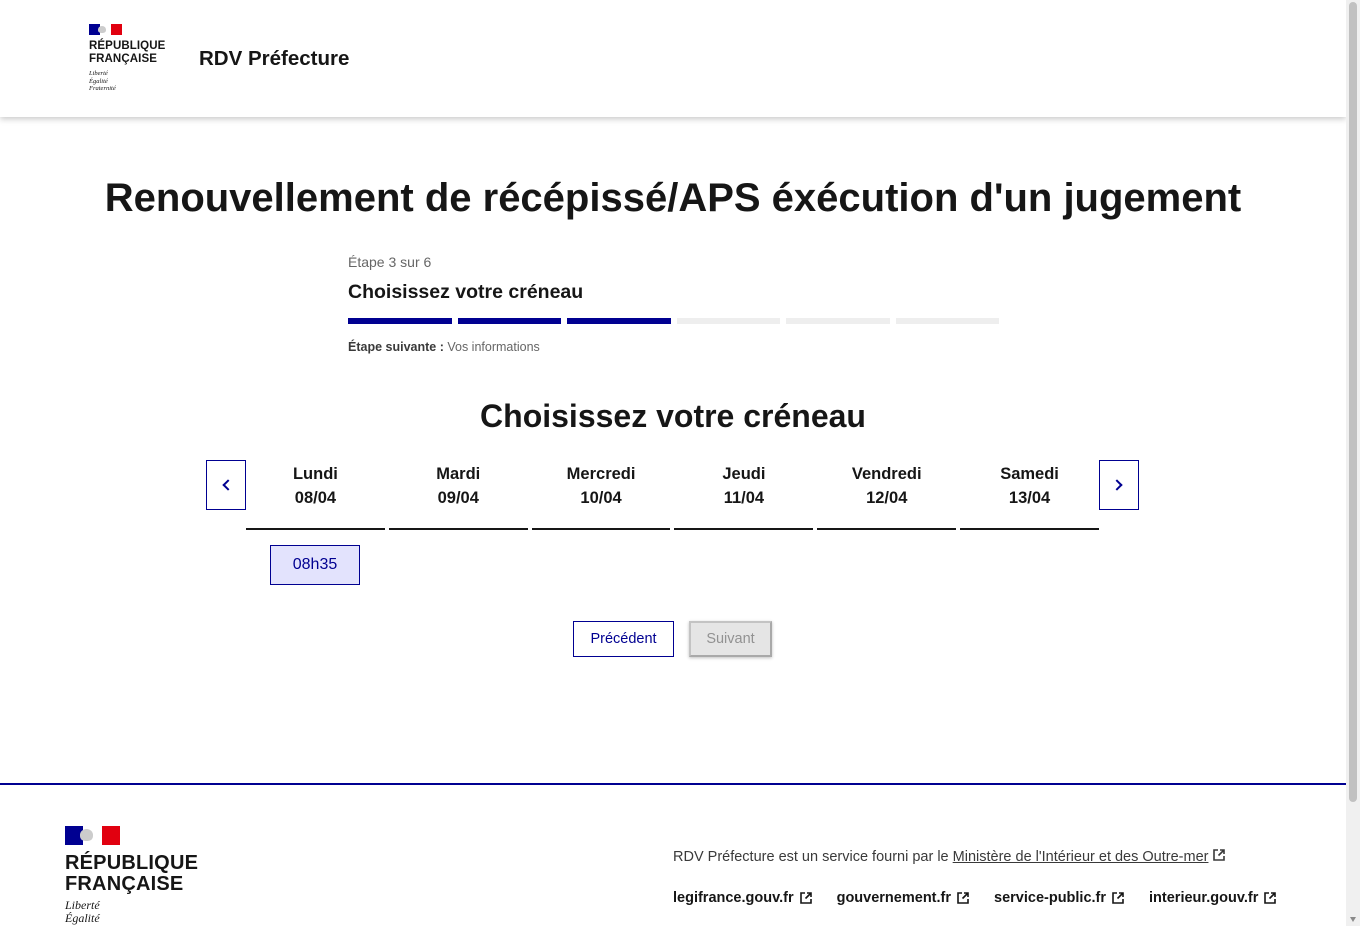  I want to click on footer-logo-line2: FRANÇAISE, so click(124, 884).